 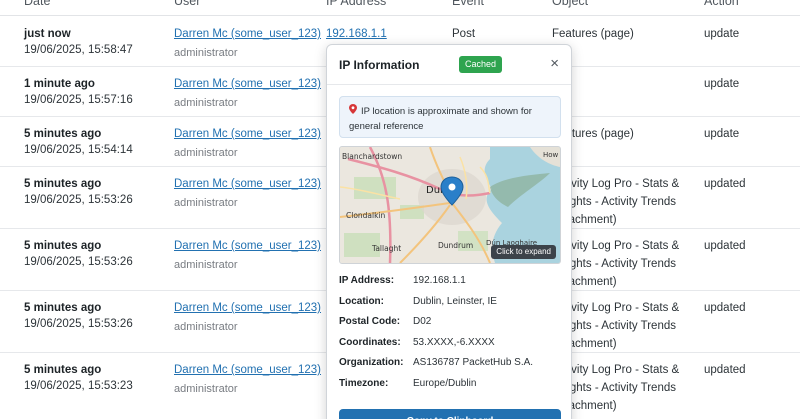 I want to click on map-expand-tooltip: Click to expand, so click(x=523, y=252).